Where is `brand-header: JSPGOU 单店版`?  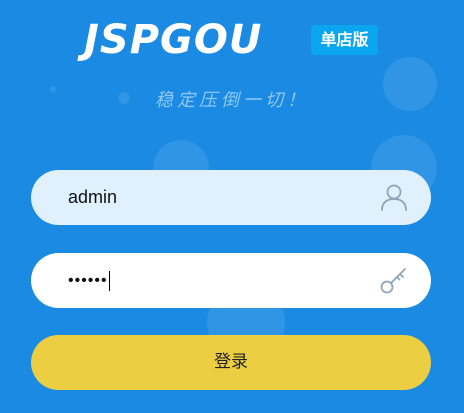
brand-header: JSPGOU 单店版 is located at coordinates (232, 40).